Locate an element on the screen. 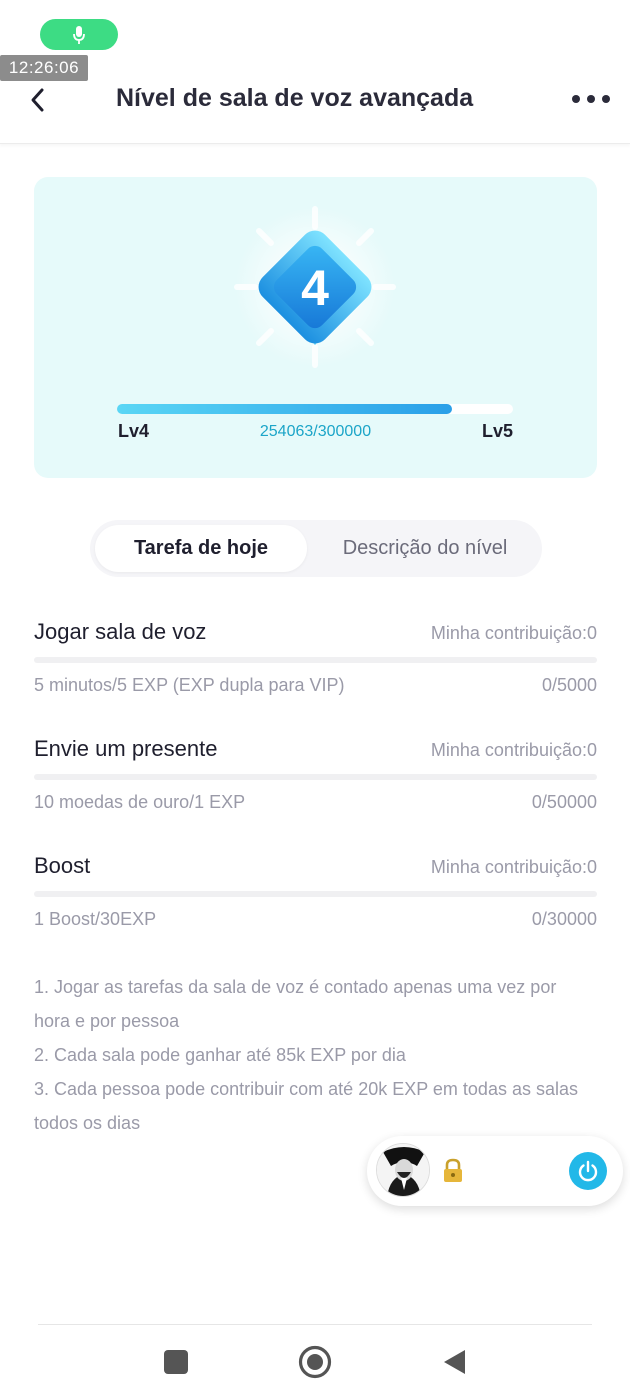 This screenshot has width=630, height=1400. level-badge: 4 is located at coordinates (315, 287).